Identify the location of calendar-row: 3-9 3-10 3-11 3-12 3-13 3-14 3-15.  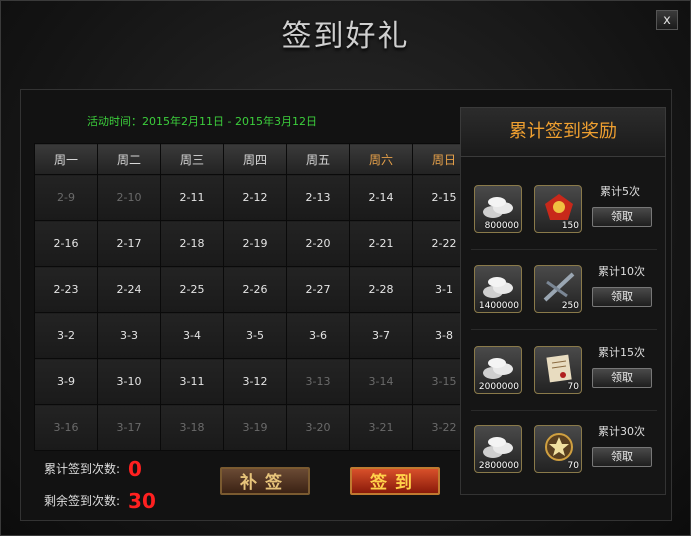
(255, 381).